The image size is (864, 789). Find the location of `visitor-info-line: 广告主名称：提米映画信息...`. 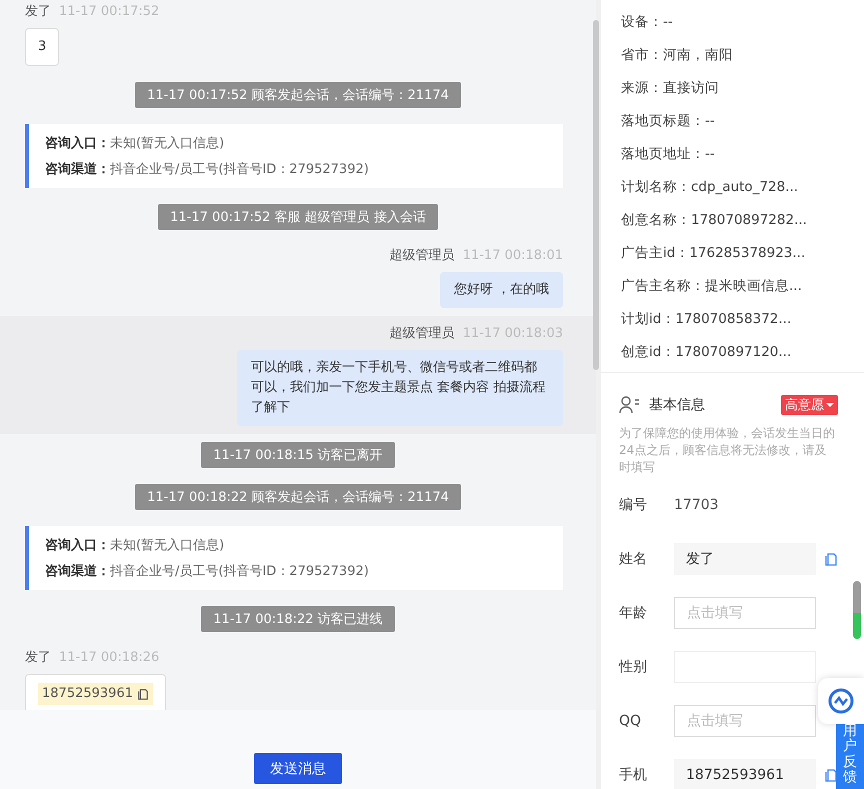

visitor-info-line: 广告主名称：提米映画信息... is located at coordinates (712, 286).